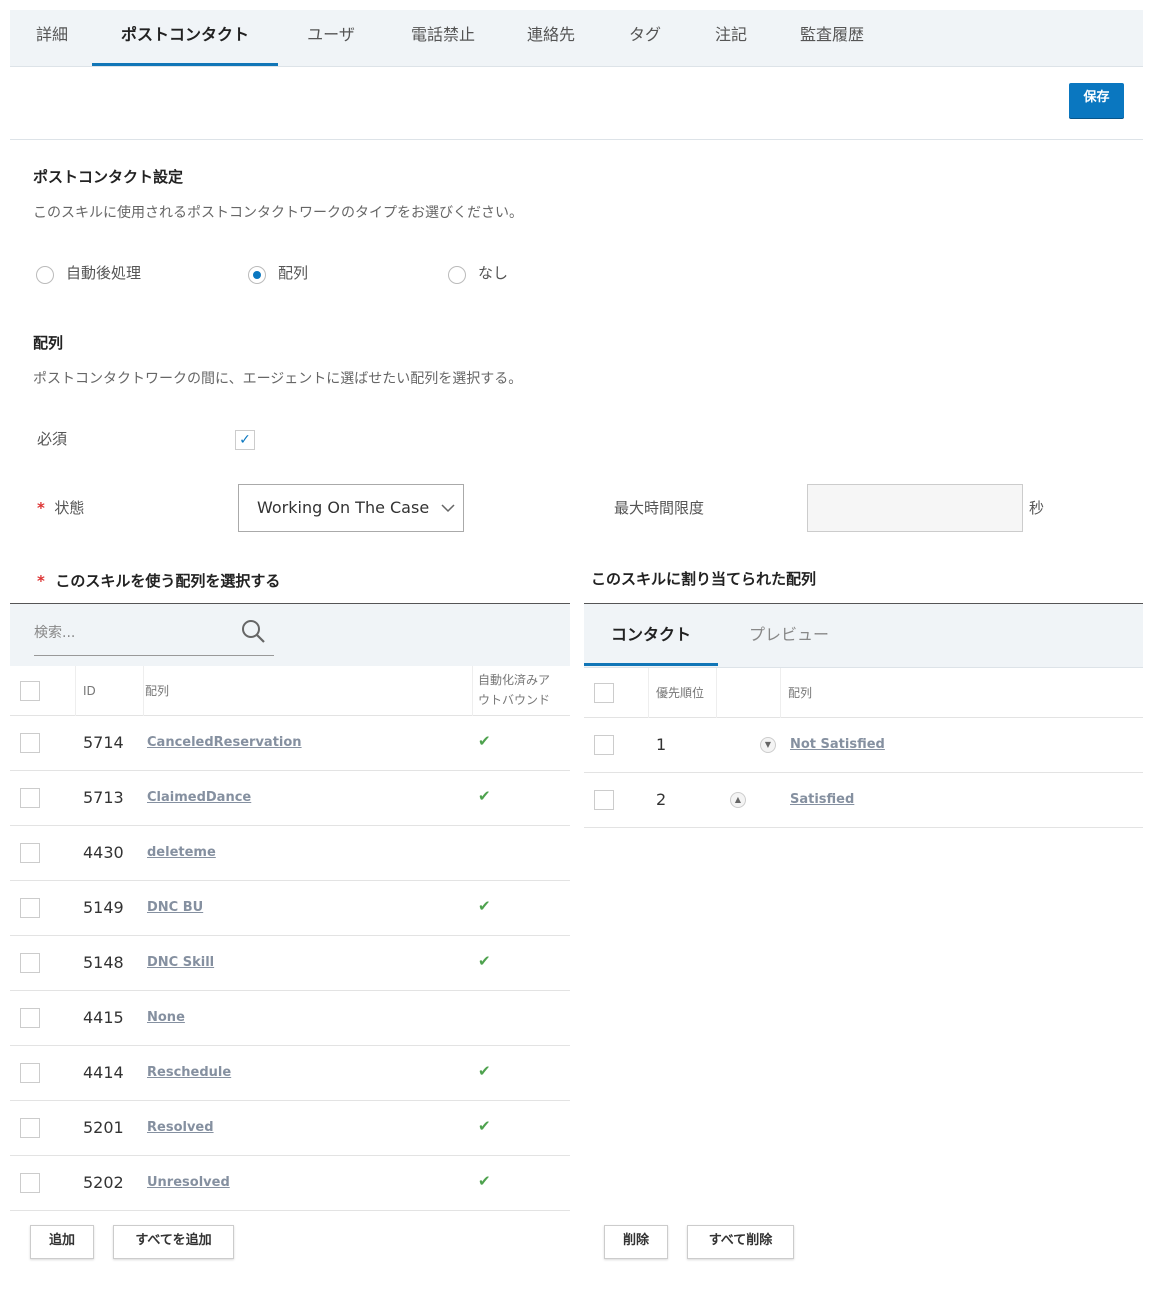 This screenshot has width=1155, height=1292. I want to click on required-mark: *, so click(41, 508).